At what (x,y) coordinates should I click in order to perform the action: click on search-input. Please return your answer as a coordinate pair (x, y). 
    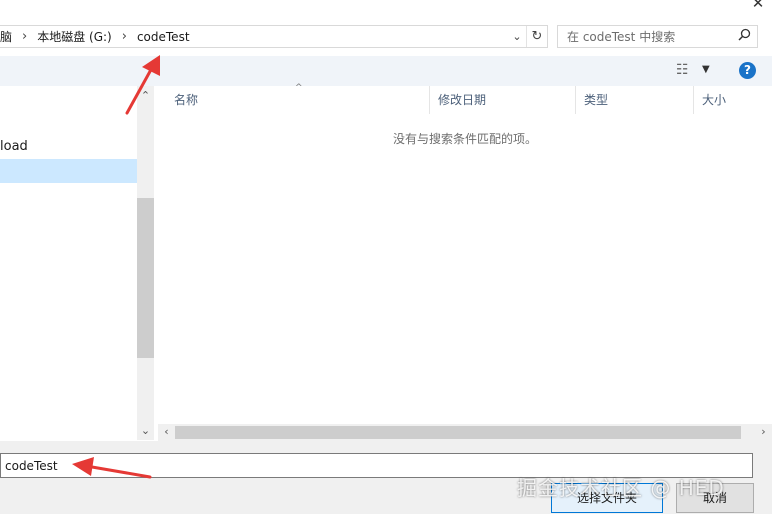
    Looking at the image, I should click on (645, 36).